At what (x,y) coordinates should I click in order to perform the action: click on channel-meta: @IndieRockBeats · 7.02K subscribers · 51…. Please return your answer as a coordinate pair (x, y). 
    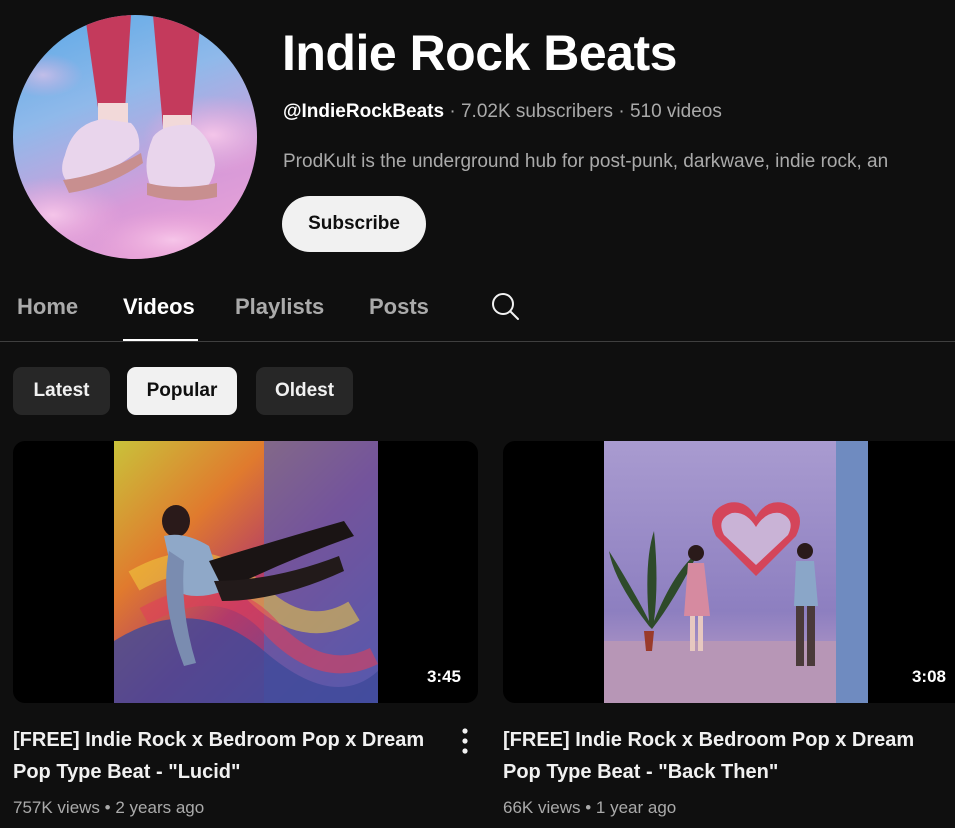
    Looking at the image, I should click on (502, 112).